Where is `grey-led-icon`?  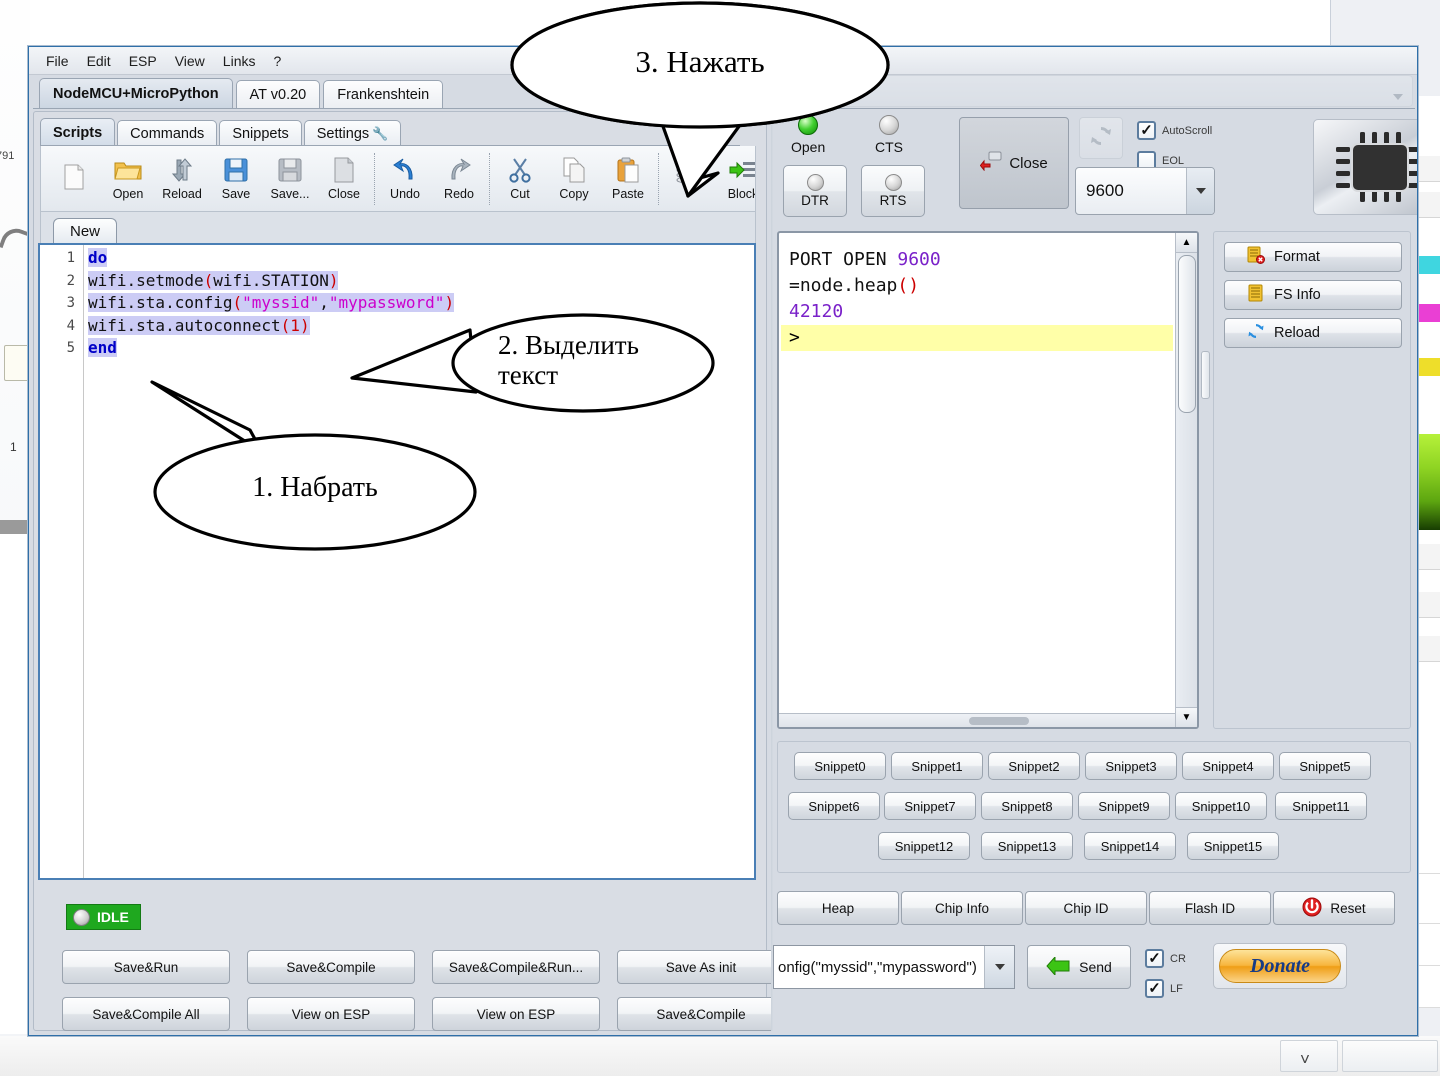
grey-led-icon is located at coordinates (889, 125).